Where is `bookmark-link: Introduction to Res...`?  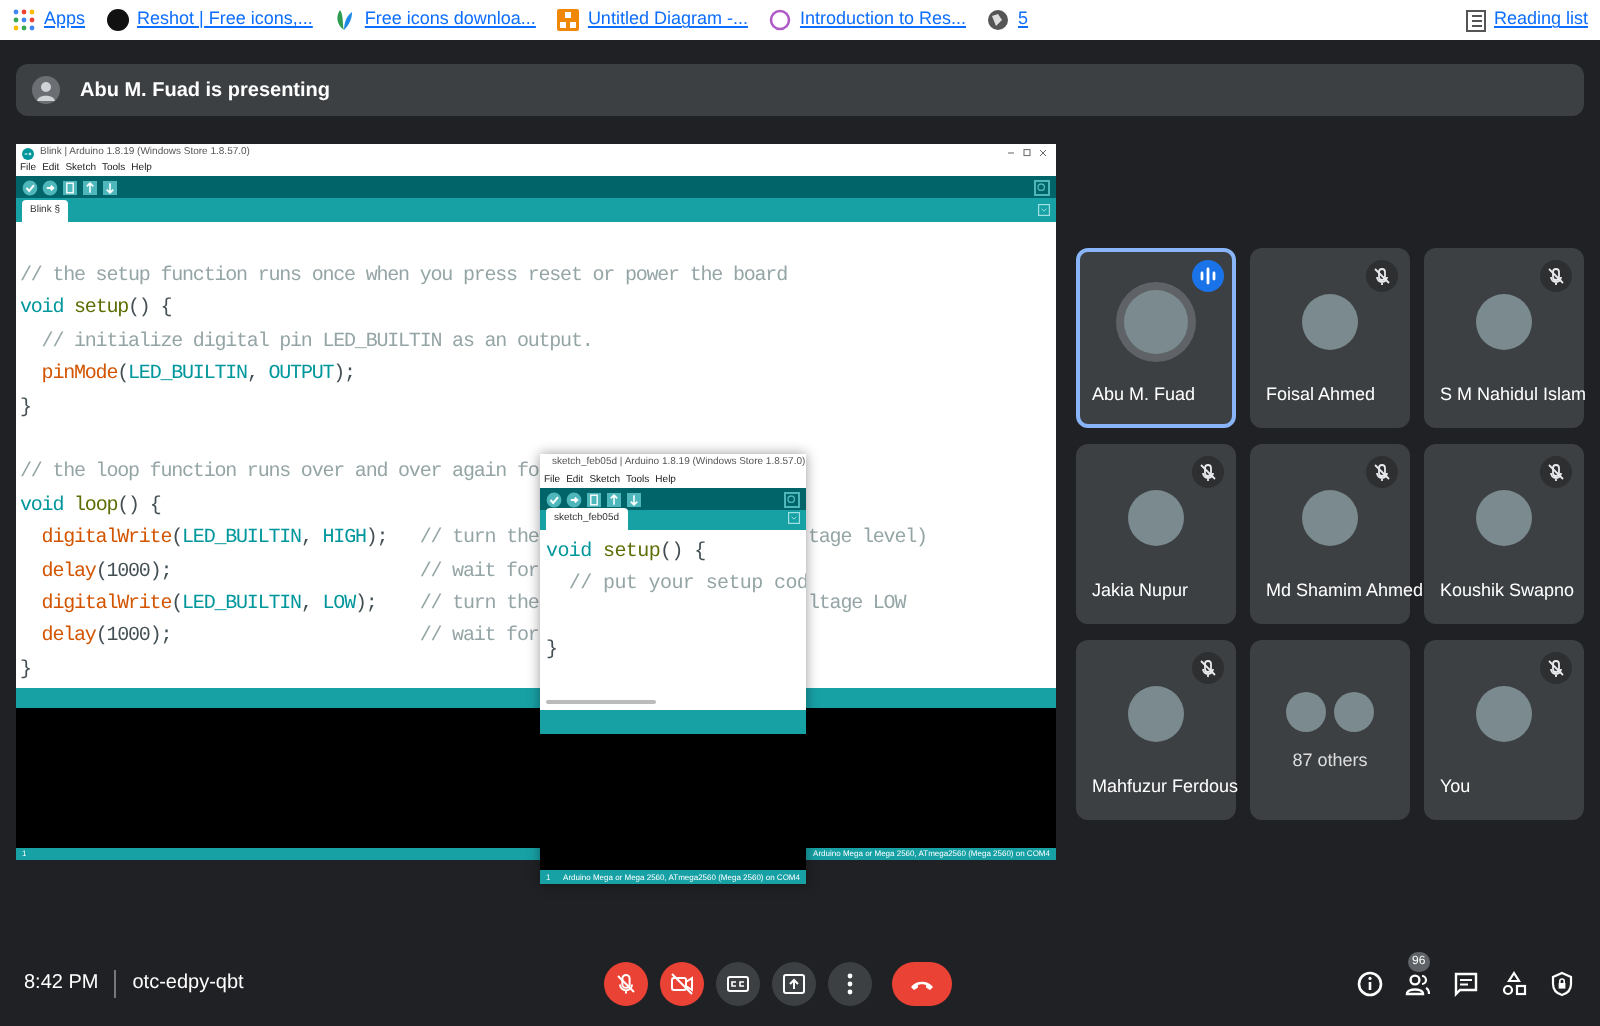 bookmark-link: Introduction to Res... is located at coordinates (867, 20).